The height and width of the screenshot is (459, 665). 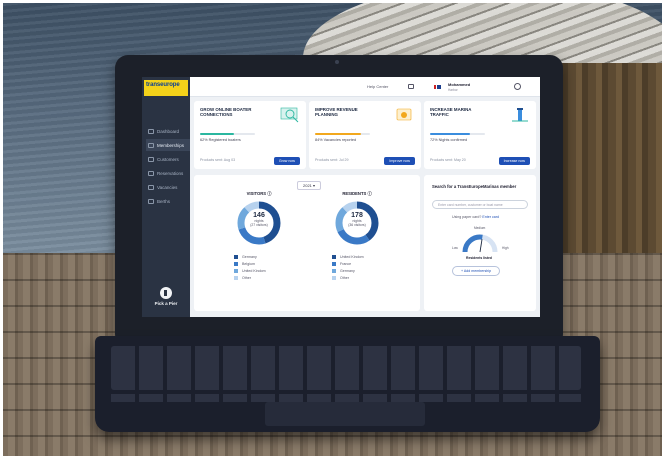 I want to click on logo: transeurope, so click(x=166, y=88).